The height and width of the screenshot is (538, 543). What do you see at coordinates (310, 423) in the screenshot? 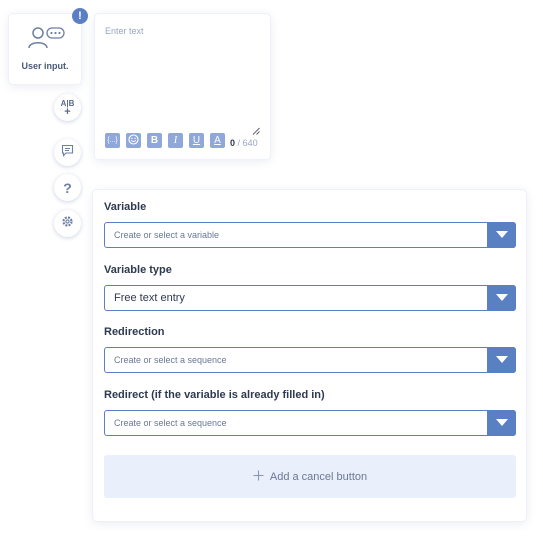
I see `redirect-filled-select: Create or select a sequence` at bounding box center [310, 423].